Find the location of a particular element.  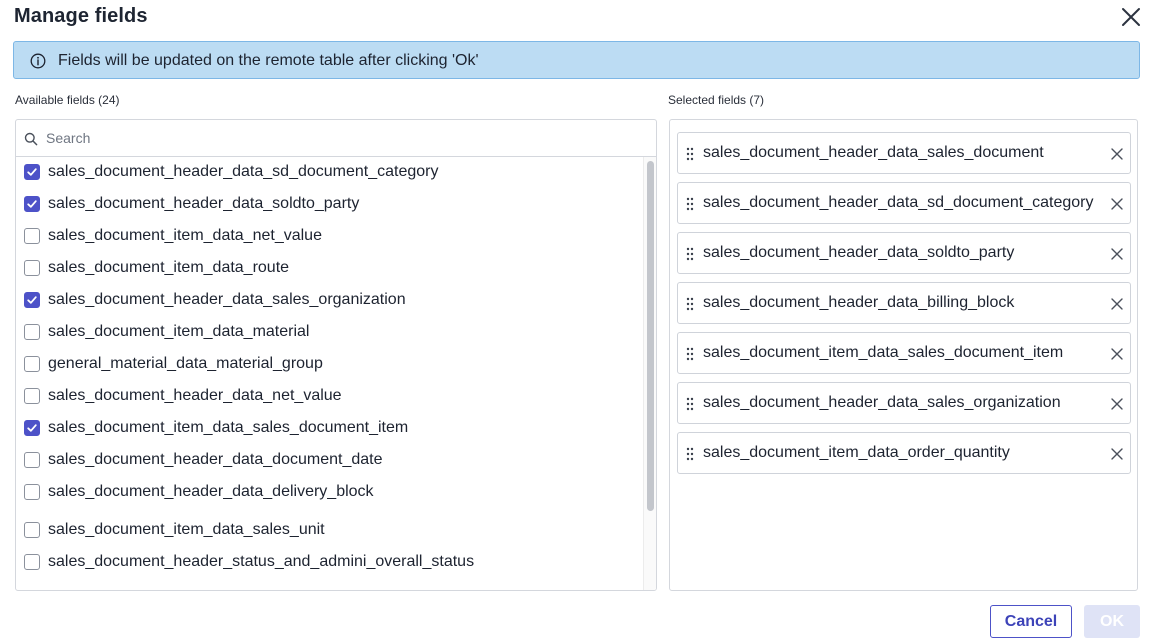

selected-field-label: sales_document_header_data_billing_block is located at coordinates (859, 302).